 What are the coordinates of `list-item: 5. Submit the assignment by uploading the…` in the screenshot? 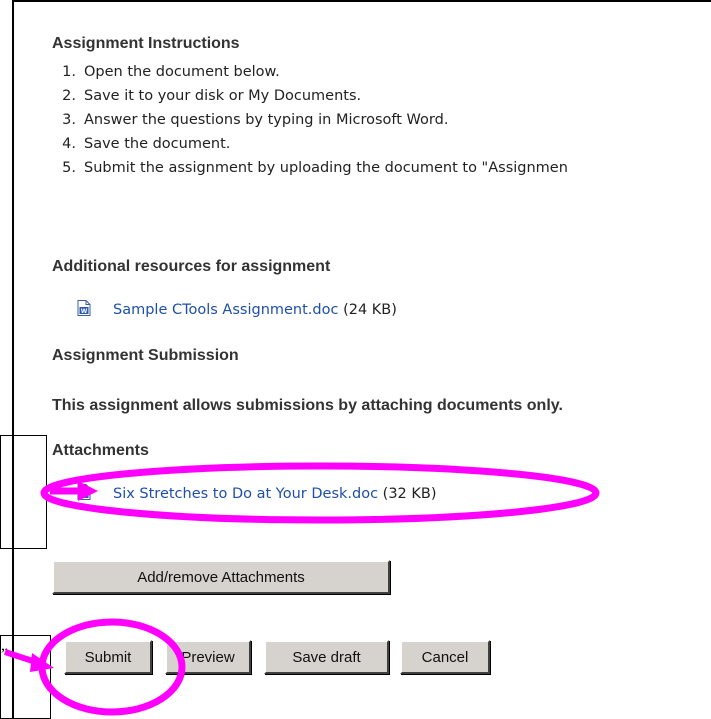 It's located at (315, 168).